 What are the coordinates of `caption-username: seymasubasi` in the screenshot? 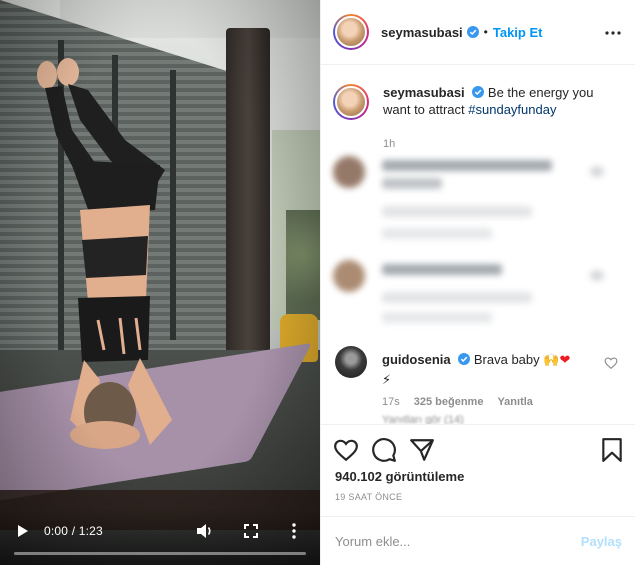 It's located at (424, 92).